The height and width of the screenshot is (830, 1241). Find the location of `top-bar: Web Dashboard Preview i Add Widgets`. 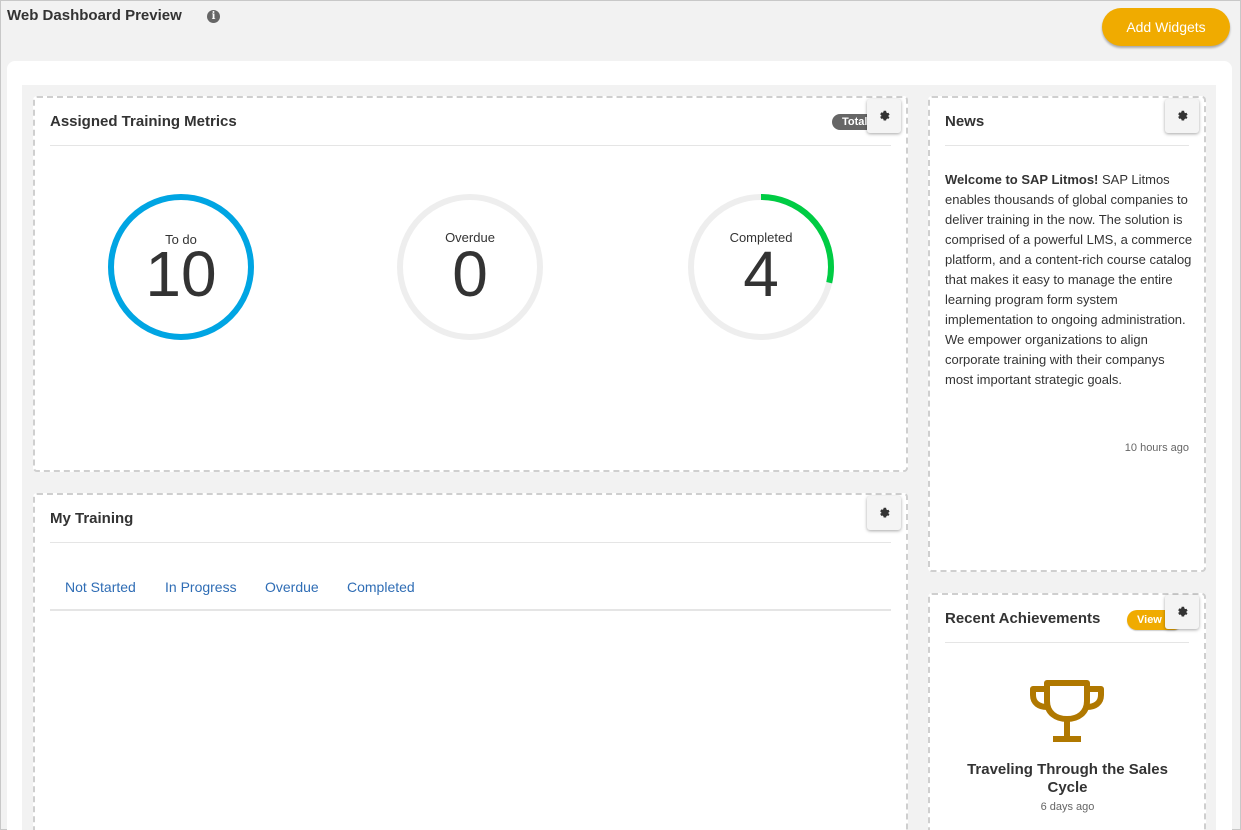

top-bar: Web Dashboard Preview i Add Widgets is located at coordinates (620, 30).